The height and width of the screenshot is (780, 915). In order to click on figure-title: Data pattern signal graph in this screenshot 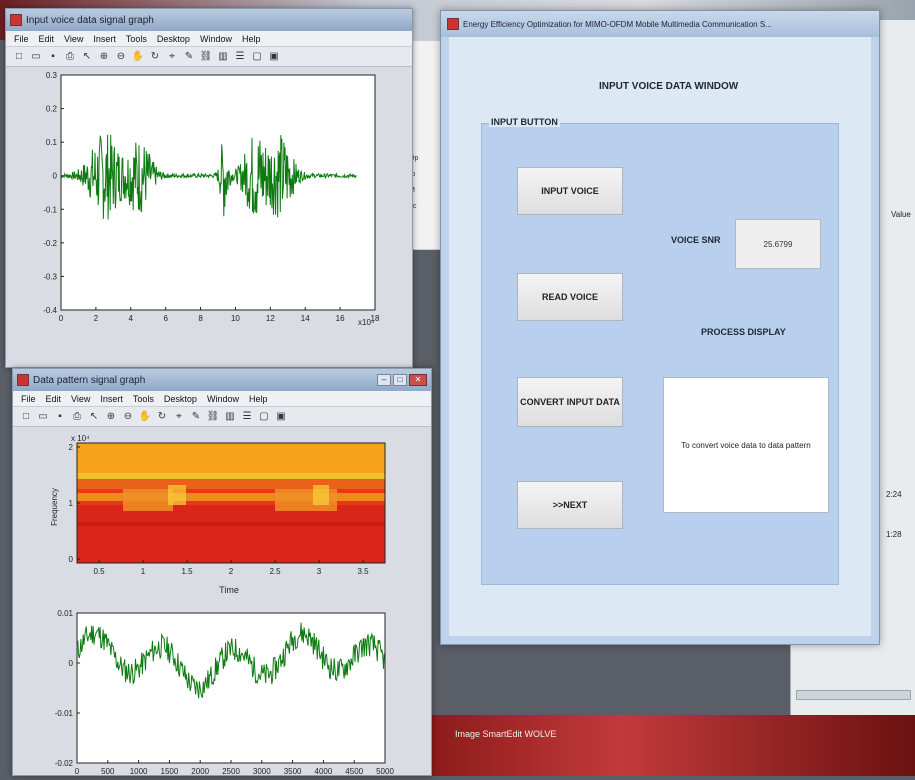, I will do `click(89, 380)`.